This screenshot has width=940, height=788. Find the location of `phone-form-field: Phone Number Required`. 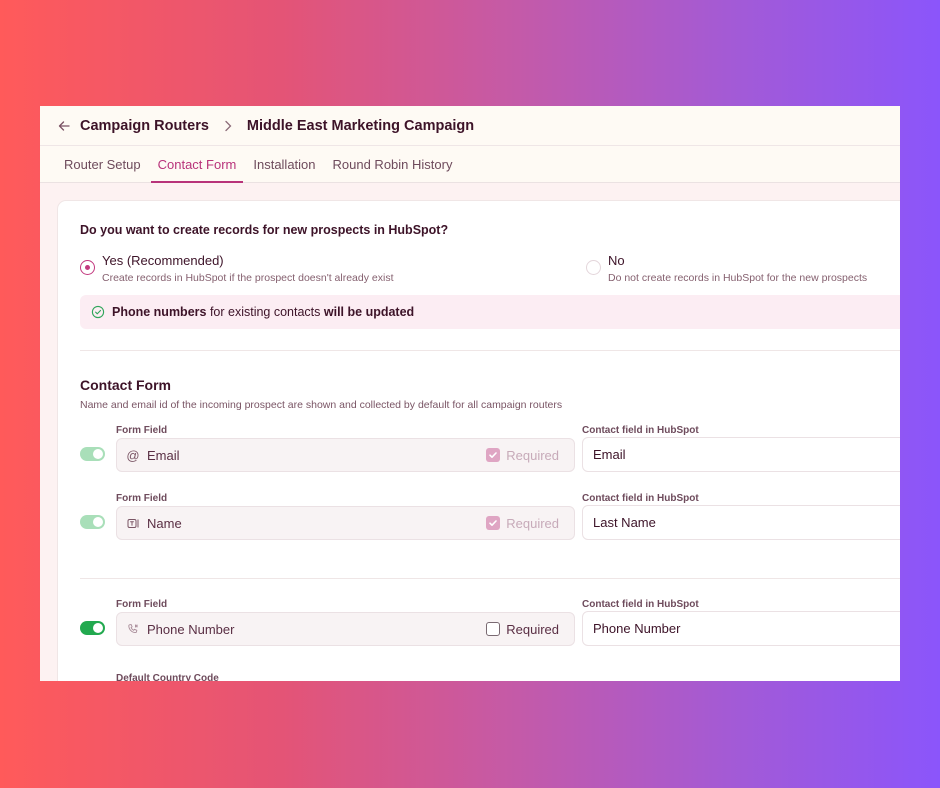

phone-form-field: Phone Number Required is located at coordinates (345, 629).